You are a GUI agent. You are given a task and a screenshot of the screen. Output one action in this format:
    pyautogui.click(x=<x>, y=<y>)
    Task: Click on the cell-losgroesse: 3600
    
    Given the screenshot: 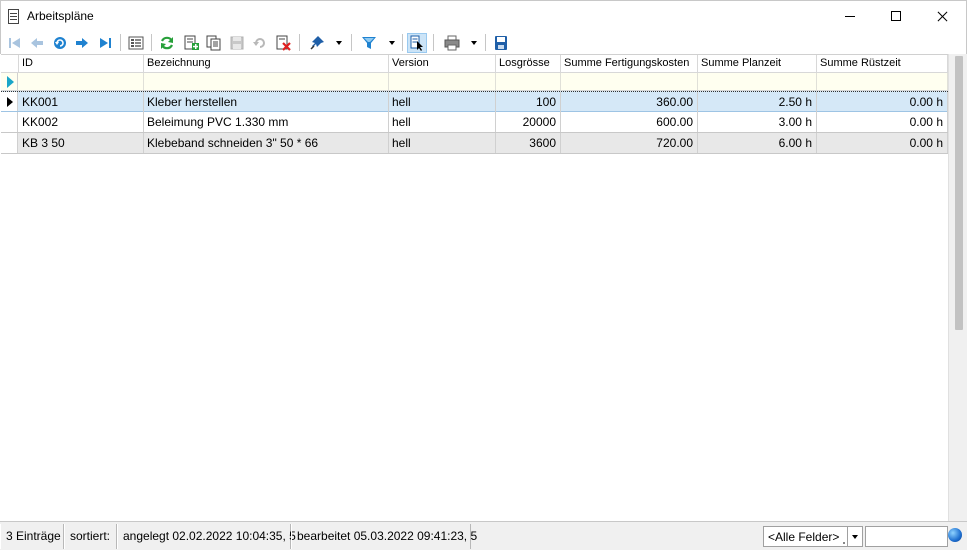 What is the action you would take?
    pyautogui.click(x=528, y=143)
    